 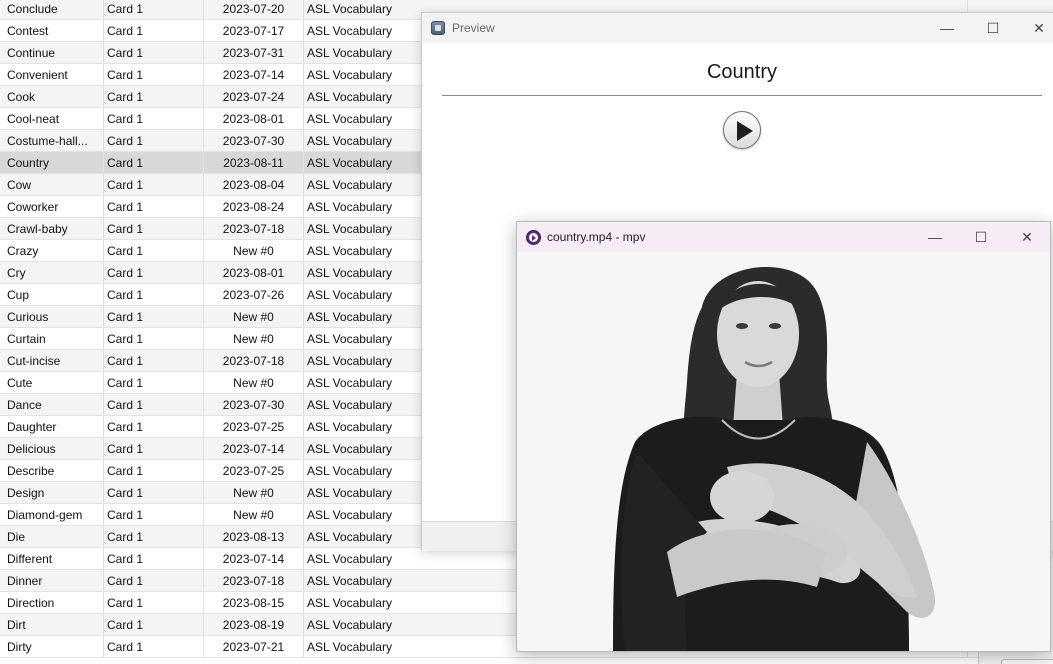 I want to click on due-cell: 2023-08-15, so click(x=254, y=603).